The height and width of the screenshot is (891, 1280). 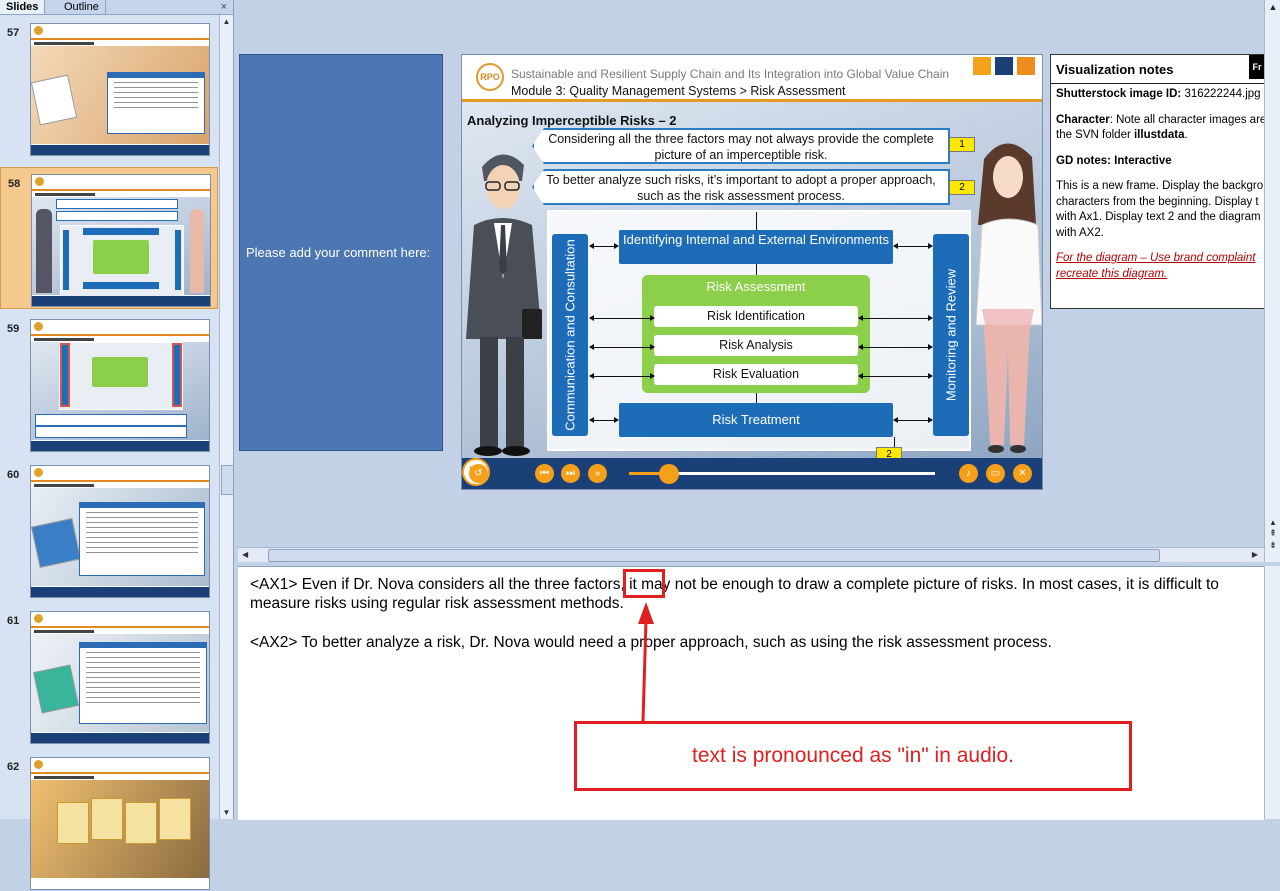 I want to click on communication-box: Communication and Consultation, so click(x=570, y=335).